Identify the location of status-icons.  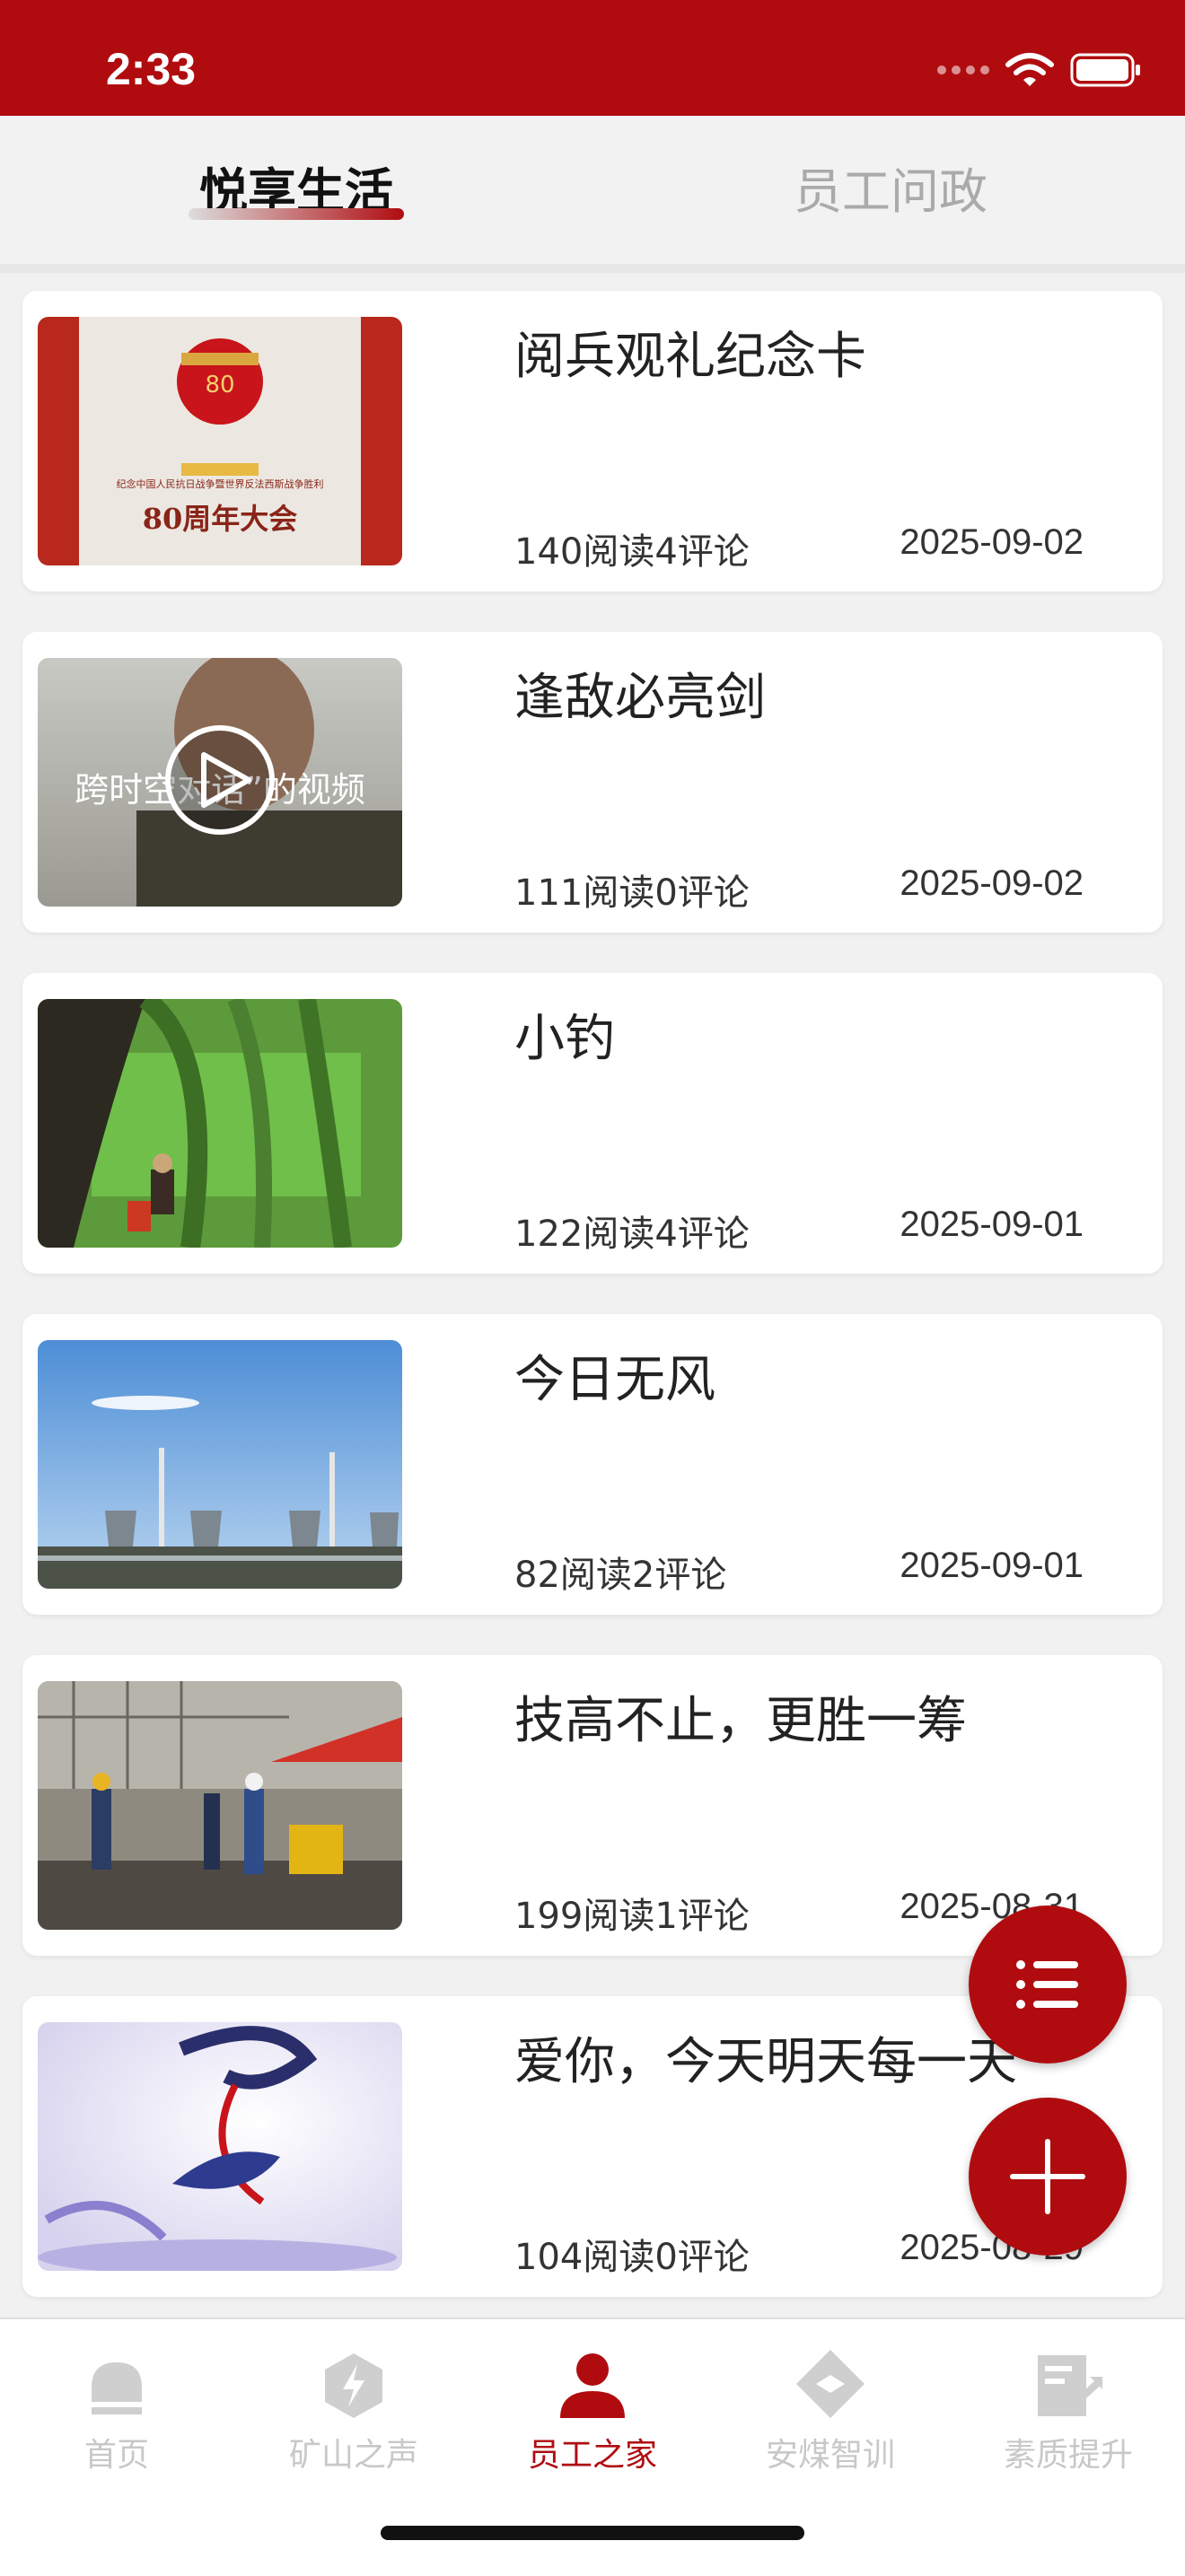
(1039, 70).